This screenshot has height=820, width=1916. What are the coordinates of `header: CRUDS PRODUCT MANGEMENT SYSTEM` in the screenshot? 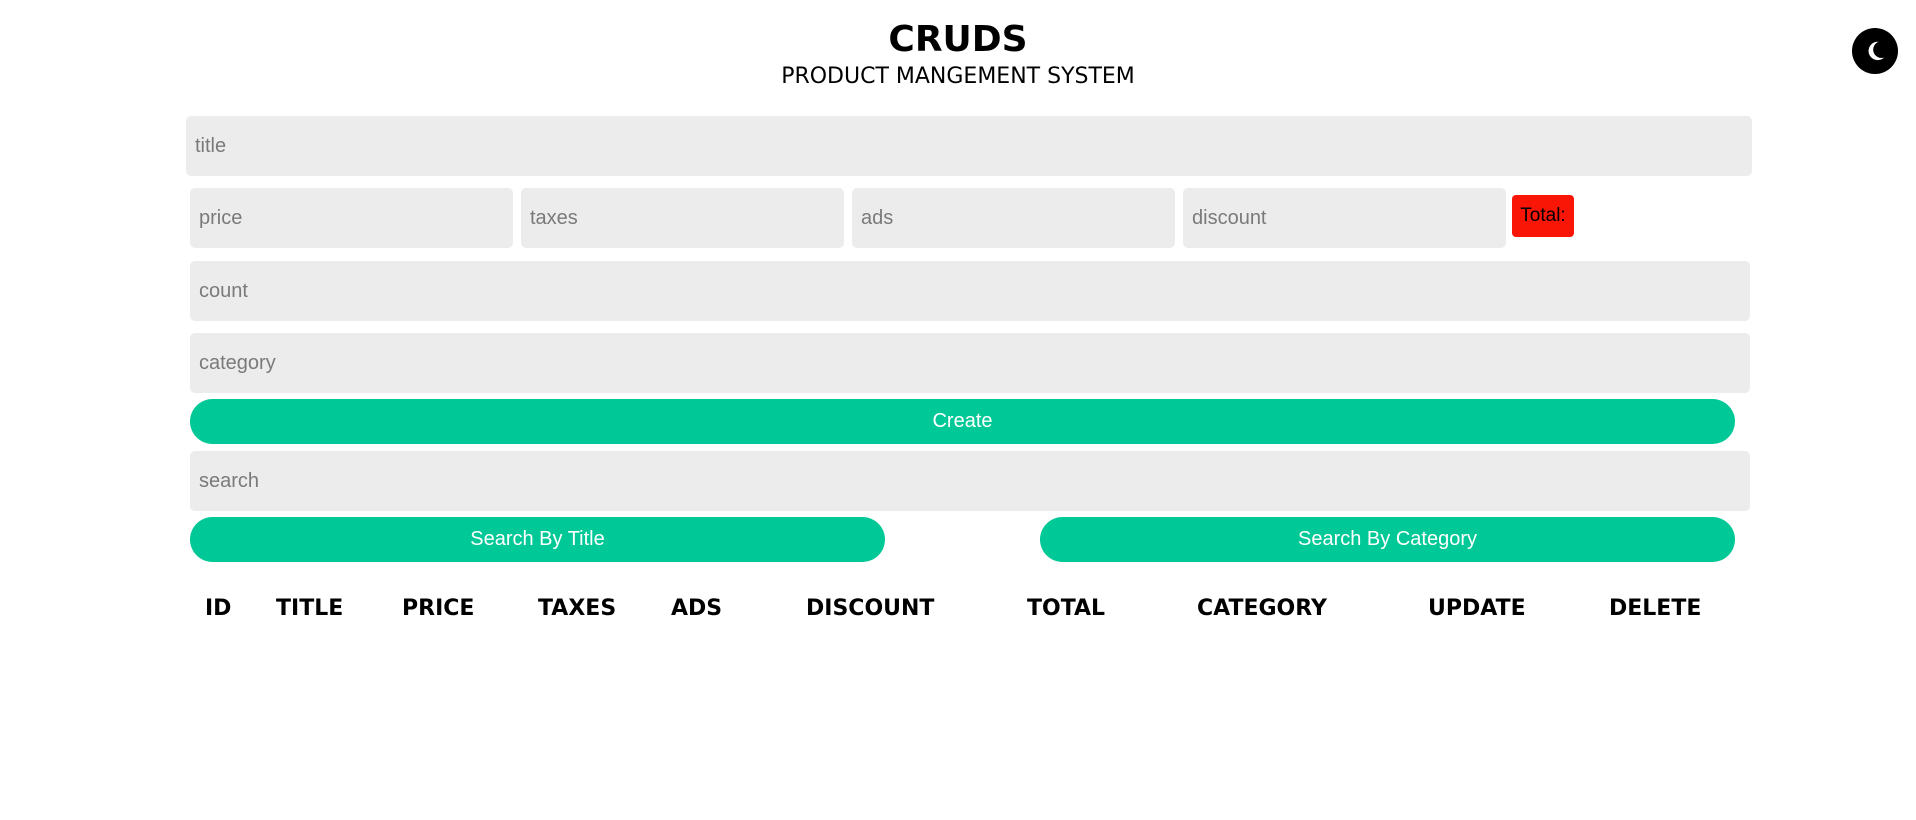 It's located at (958, 54).